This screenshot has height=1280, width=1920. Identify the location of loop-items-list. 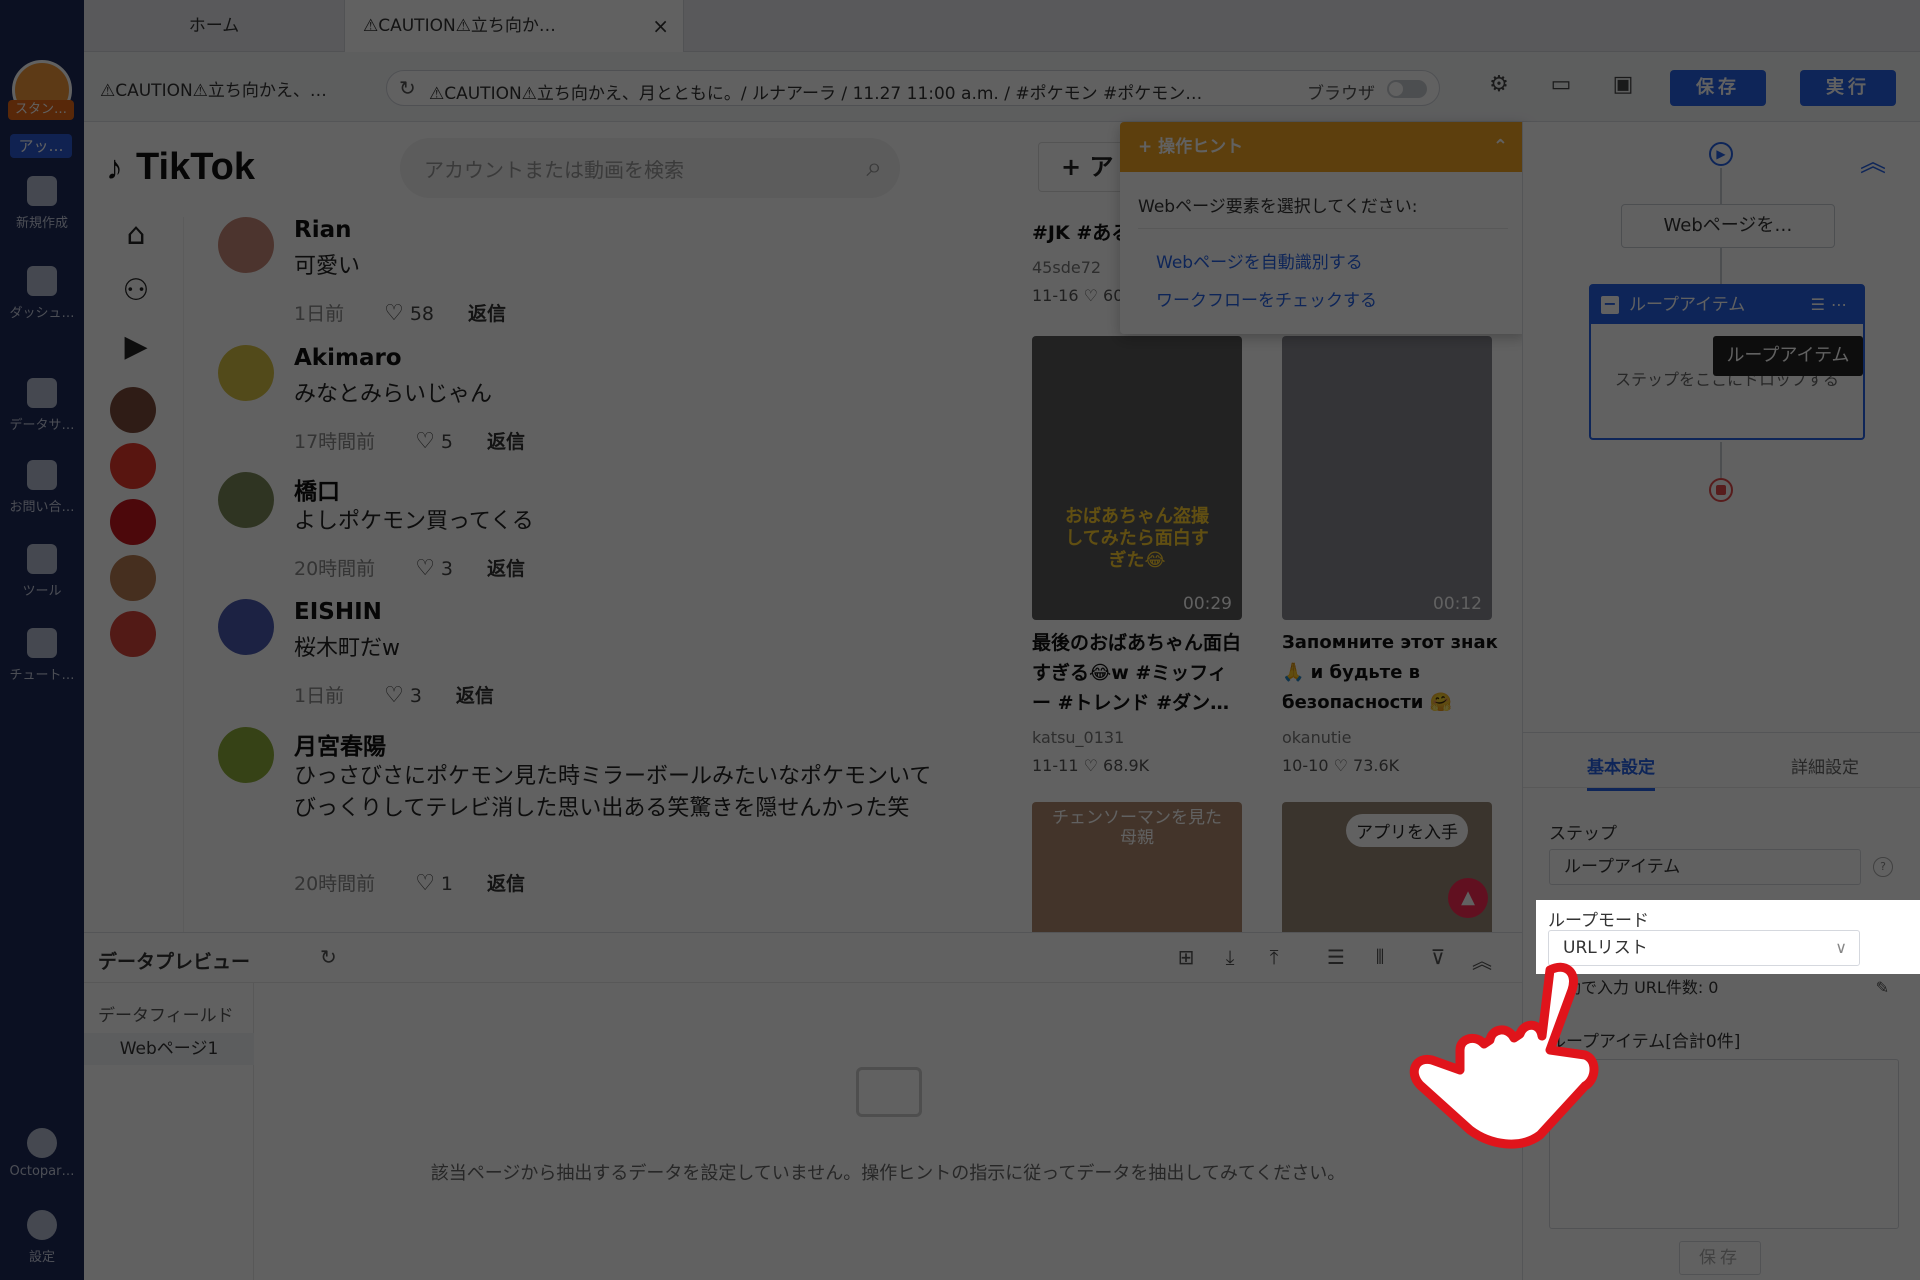
(1724, 1144).